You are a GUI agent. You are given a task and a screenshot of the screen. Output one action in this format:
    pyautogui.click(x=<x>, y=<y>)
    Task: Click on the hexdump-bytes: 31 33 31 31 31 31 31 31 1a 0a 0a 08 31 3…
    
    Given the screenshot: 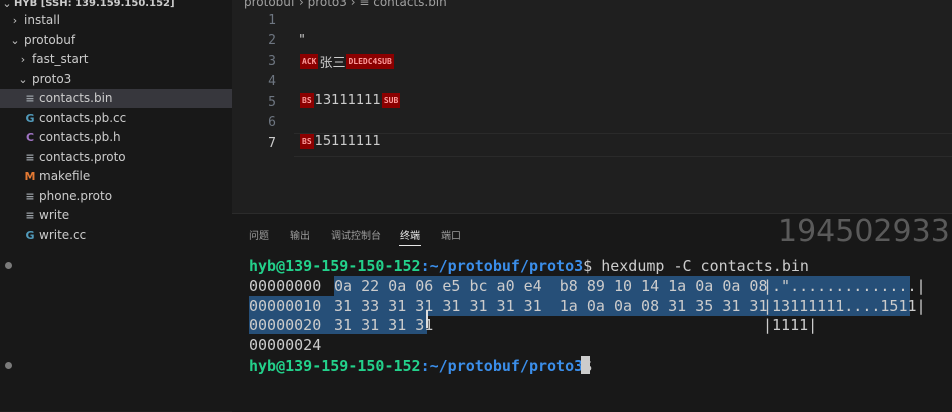 What is the action you would take?
    pyautogui.click(x=551, y=306)
    